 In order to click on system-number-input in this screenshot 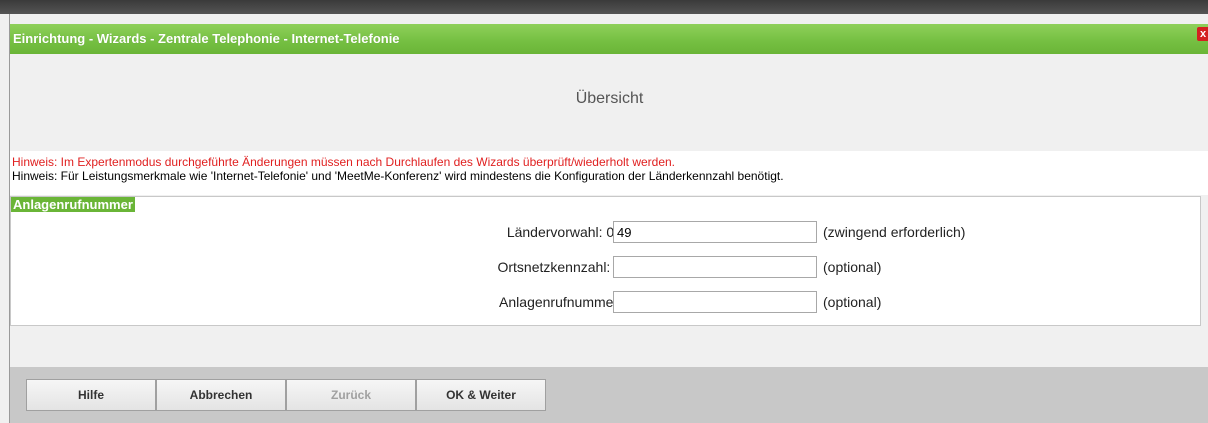, I will do `click(715, 302)`.